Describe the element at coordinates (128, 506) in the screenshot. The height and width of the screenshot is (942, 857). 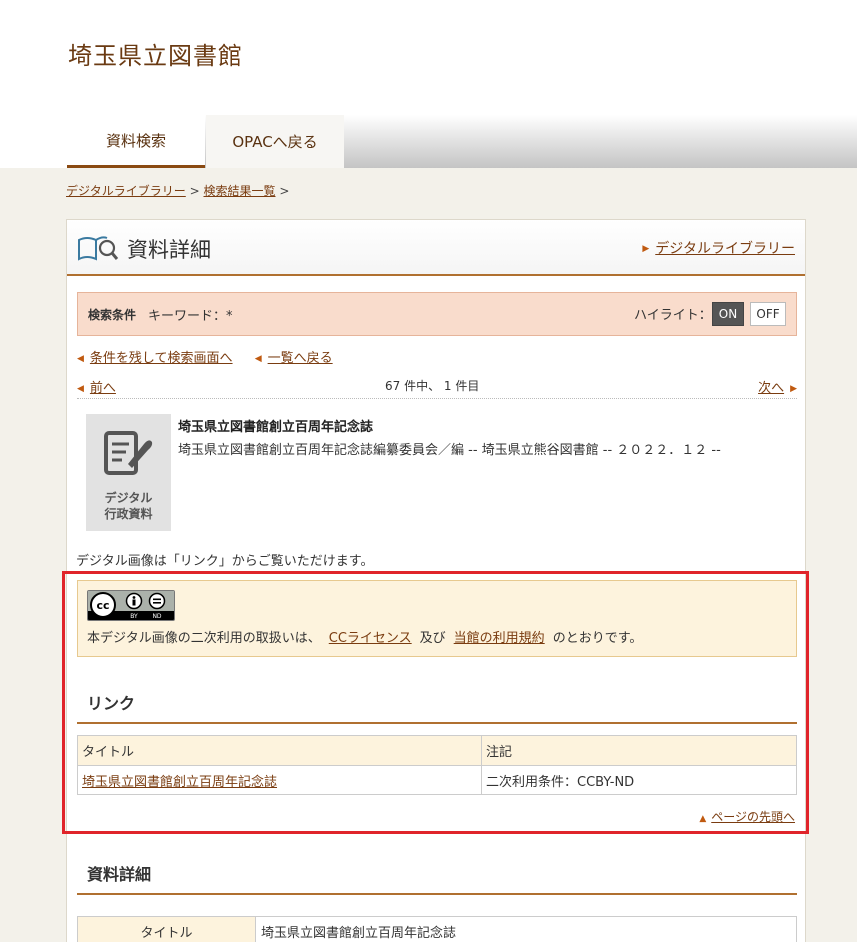
I see `thumbnail-caption: デジタル 行政資料` at that location.